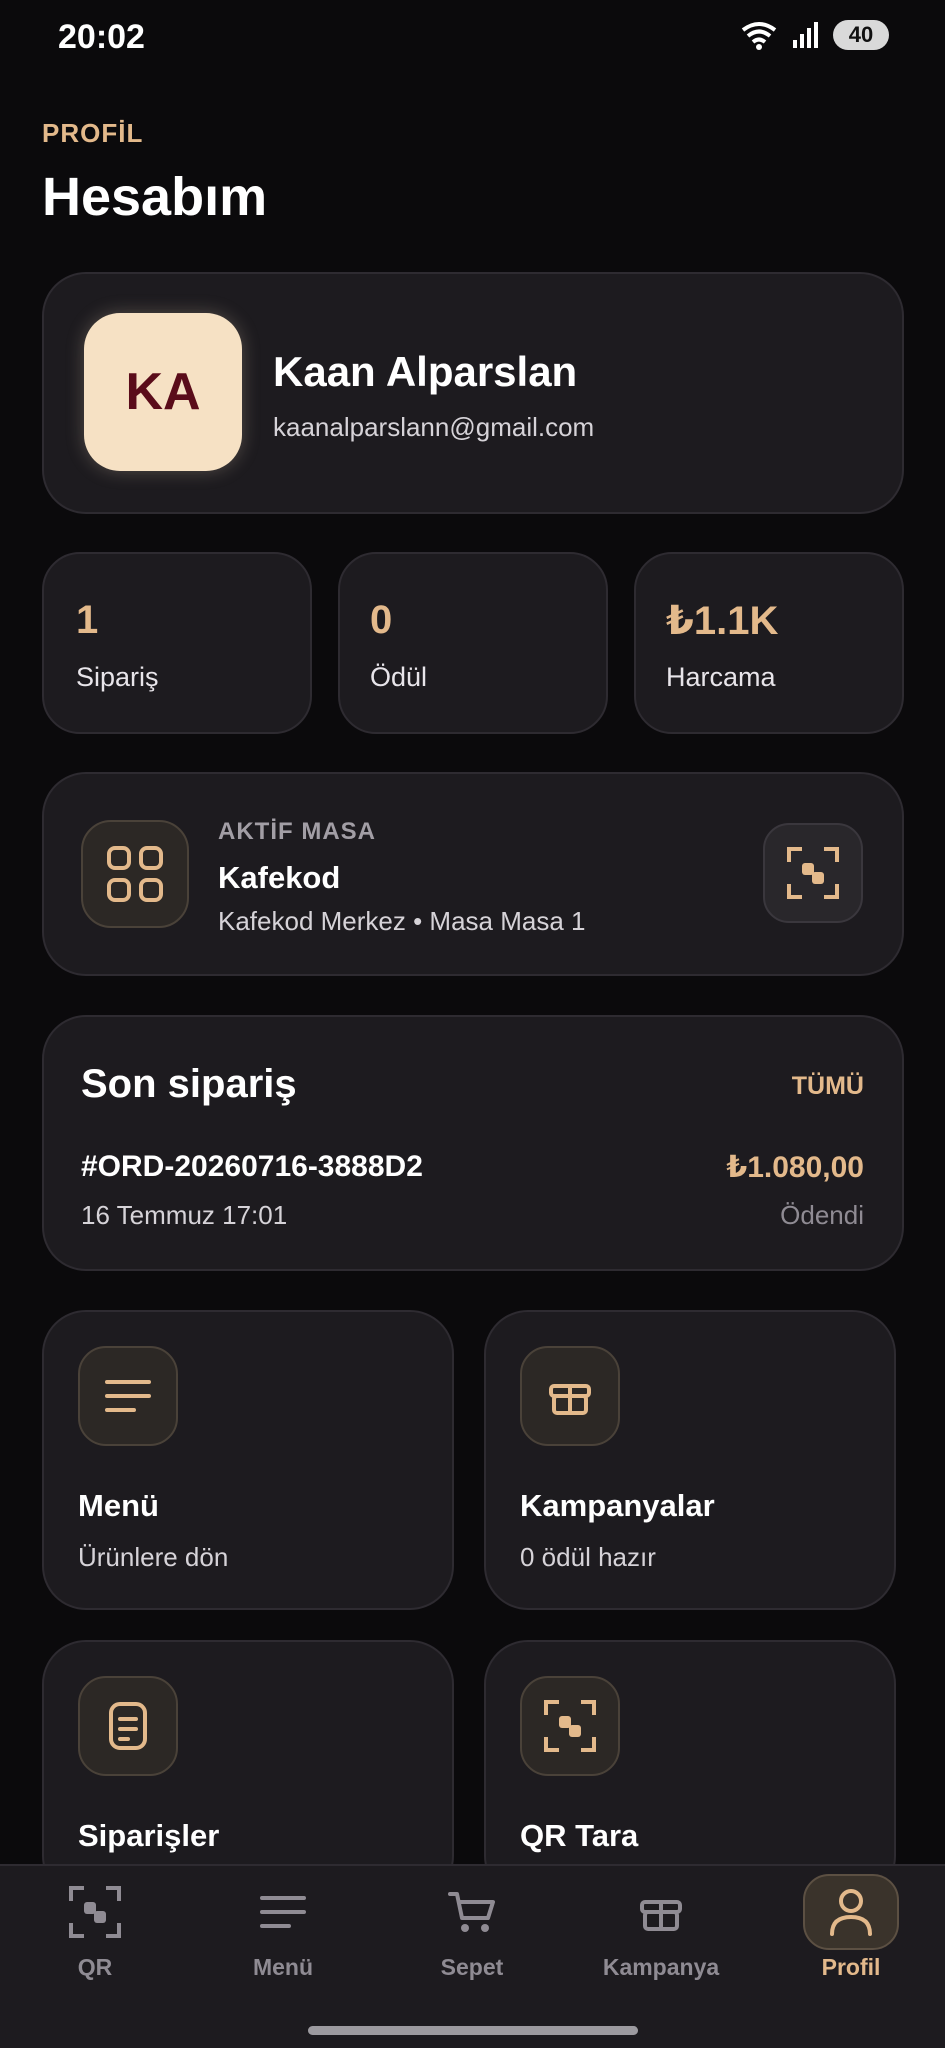  What do you see at coordinates (472, 1937) in the screenshot?
I see `nav-item-cart: Sepet` at bounding box center [472, 1937].